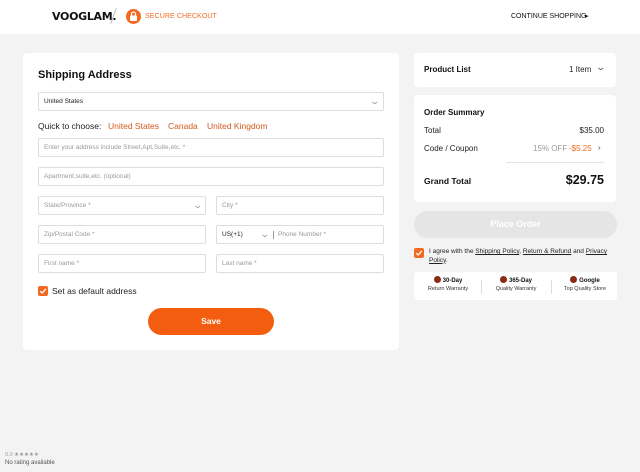 The height and width of the screenshot is (472, 640). Describe the element at coordinates (300, 263) in the screenshot. I see `last-name-input: Last name *` at that location.